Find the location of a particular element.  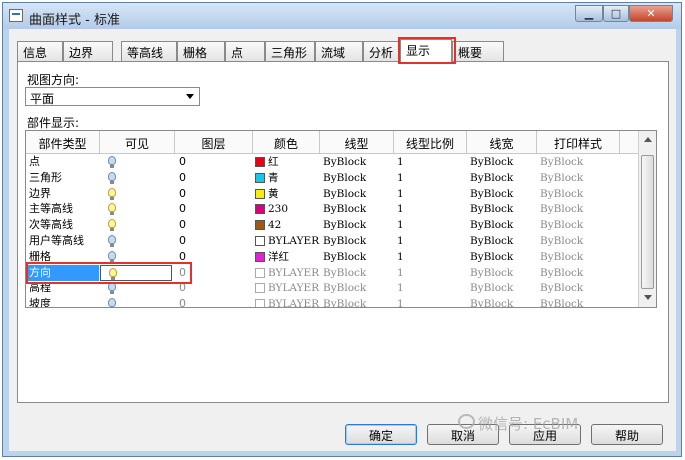

table-row: 点 0 红 ByBlock 1 ByBlock ByBlock is located at coordinates (332, 162).